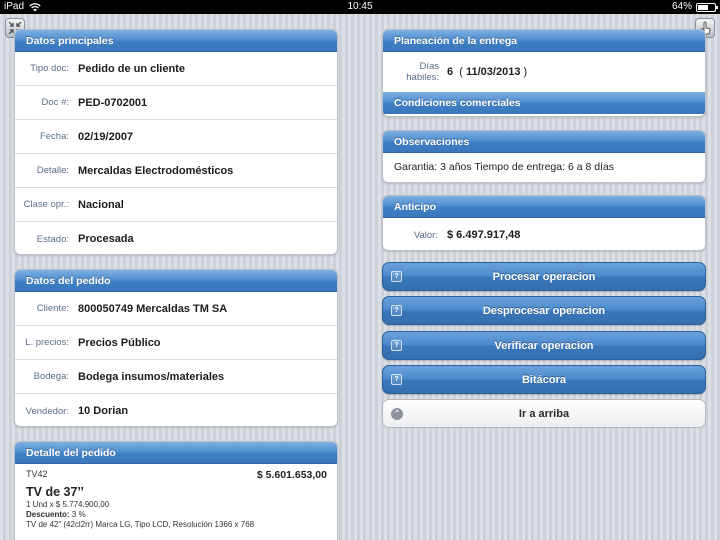 This screenshot has height=540, width=720. Describe the element at coordinates (52, 239) in the screenshot. I see `field-label: Estado:` at that location.